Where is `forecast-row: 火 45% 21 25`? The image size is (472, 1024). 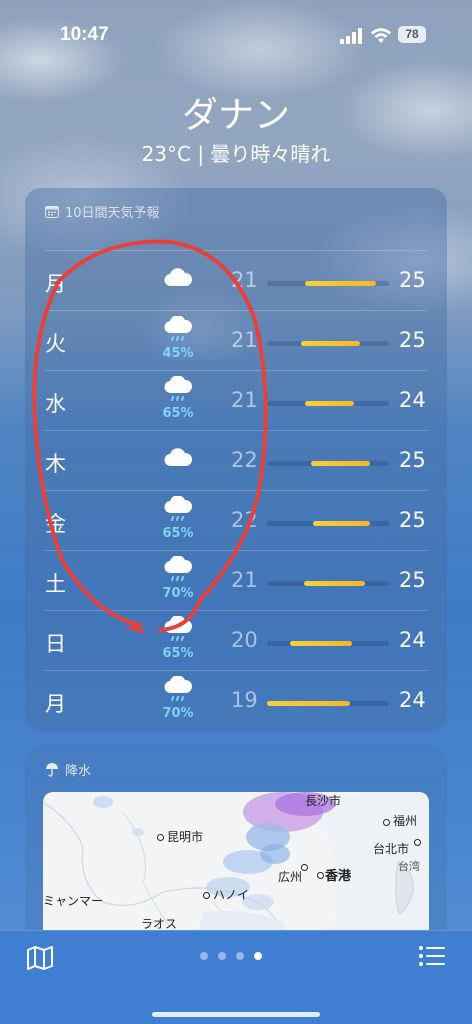
forecast-row: 火 45% 21 25 is located at coordinates (236, 340).